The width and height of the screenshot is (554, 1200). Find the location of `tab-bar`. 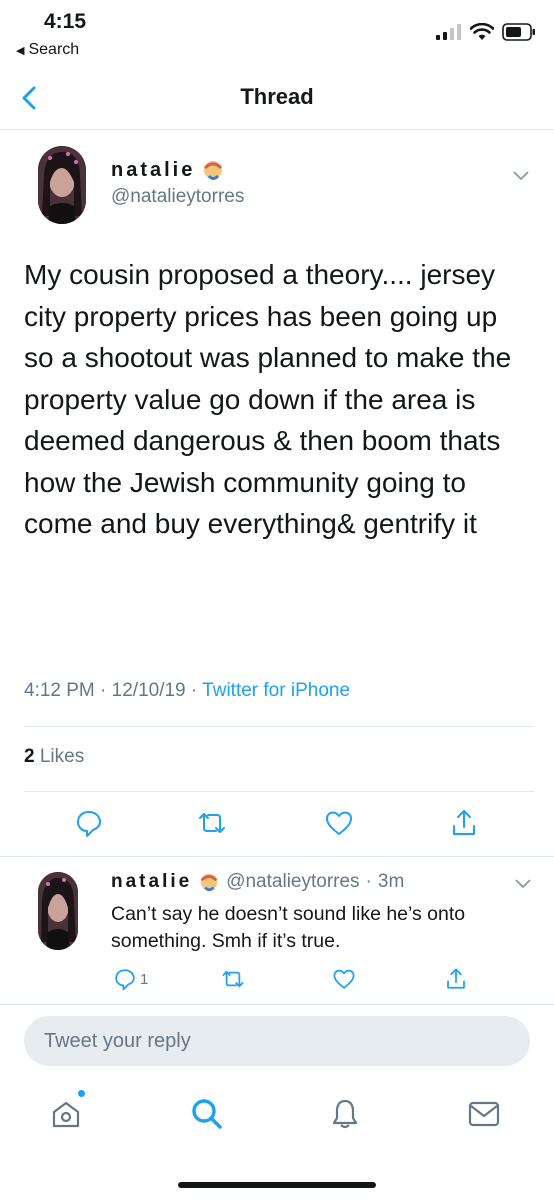

tab-bar is located at coordinates (277, 1115).